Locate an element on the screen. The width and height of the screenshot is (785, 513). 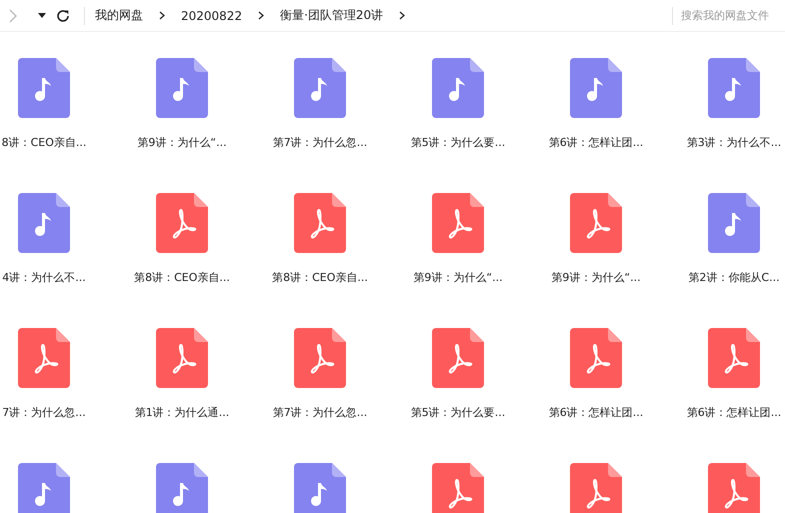
refresh-icon is located at coordinates (63, 15).